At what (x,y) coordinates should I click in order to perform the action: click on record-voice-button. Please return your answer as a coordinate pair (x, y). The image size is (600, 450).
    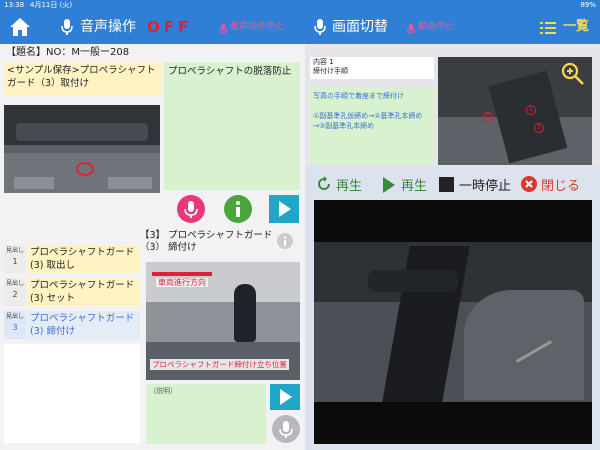
    Looking at the image, I should click on (191, 209).